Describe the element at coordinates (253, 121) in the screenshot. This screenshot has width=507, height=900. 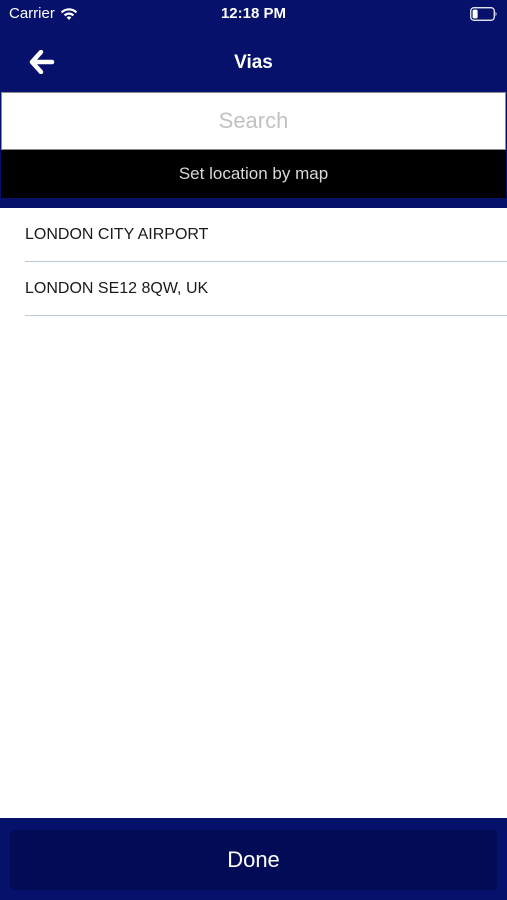
I see `search-input` at that location.